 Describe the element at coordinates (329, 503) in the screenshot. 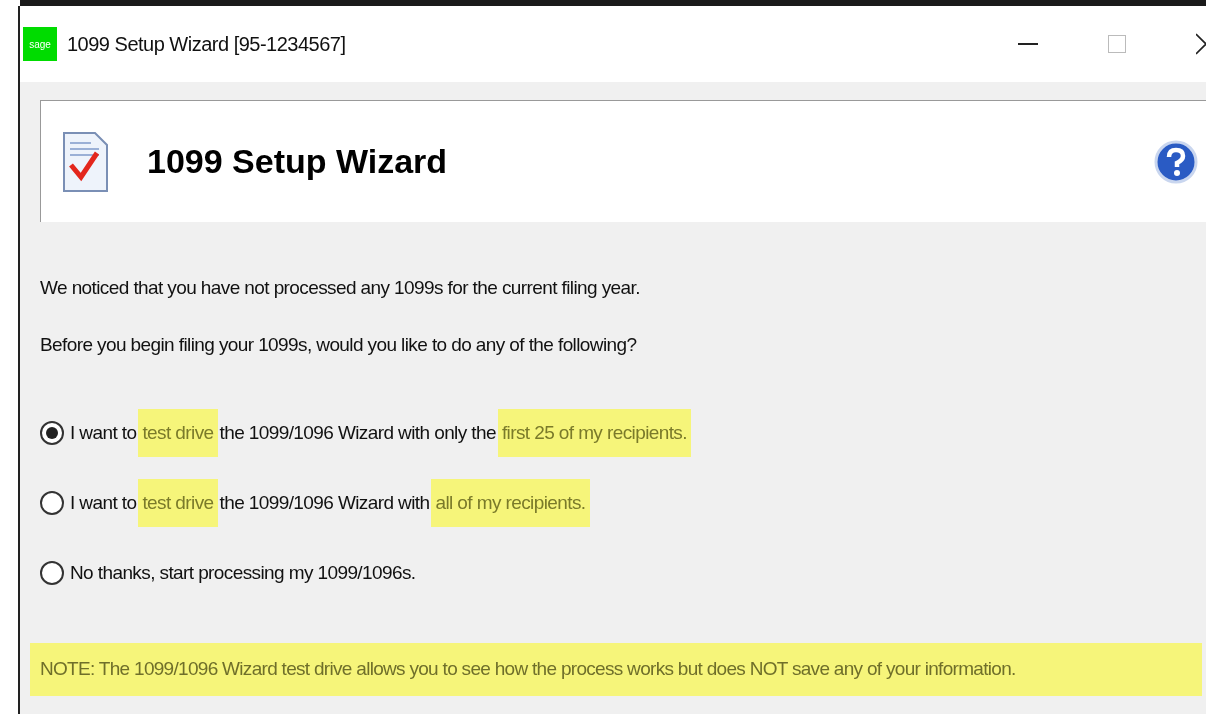

I see `option-label: I want to test drive the 1099/1096 Wizard with all of my recipients.` at that location.